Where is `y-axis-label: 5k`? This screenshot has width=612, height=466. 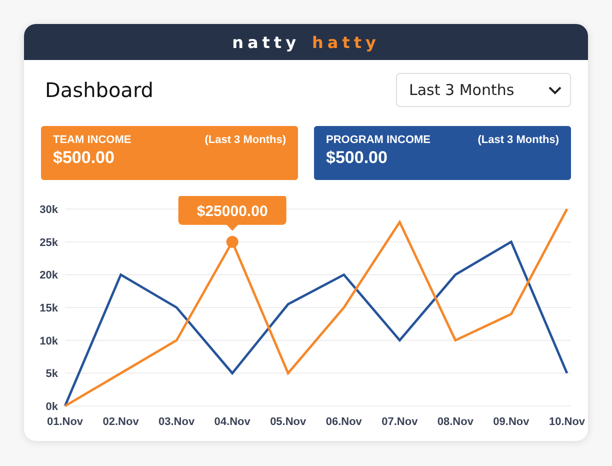 y-axis-label: 5k is located at coordinates (52, 374).